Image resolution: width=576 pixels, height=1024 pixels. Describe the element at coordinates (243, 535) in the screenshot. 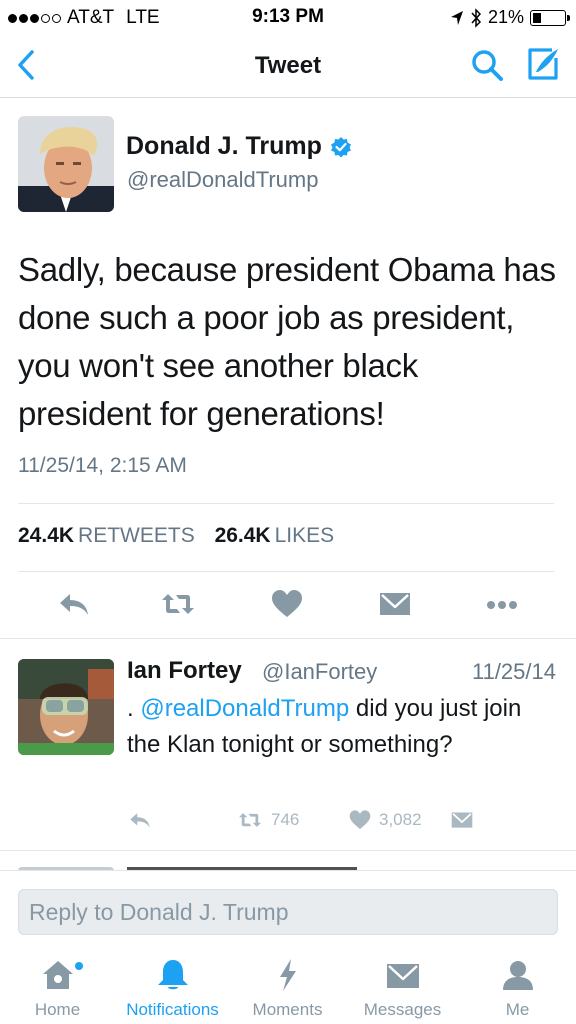

I see `likes-count: 26.4K` at that location.